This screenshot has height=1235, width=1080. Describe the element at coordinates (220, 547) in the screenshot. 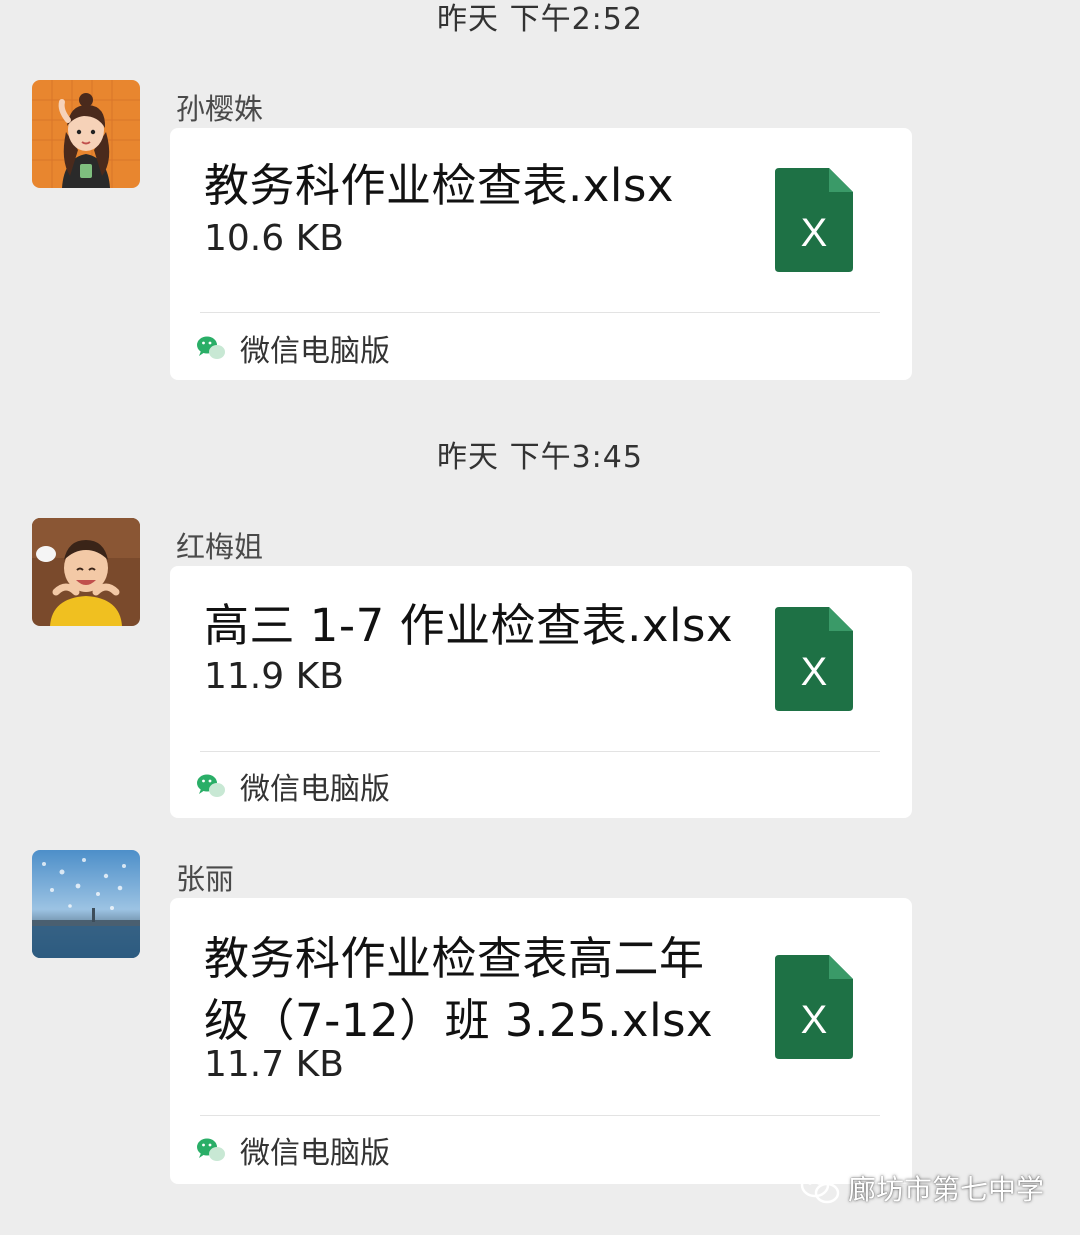

I see `sender-name: 红梅姐` at that location.